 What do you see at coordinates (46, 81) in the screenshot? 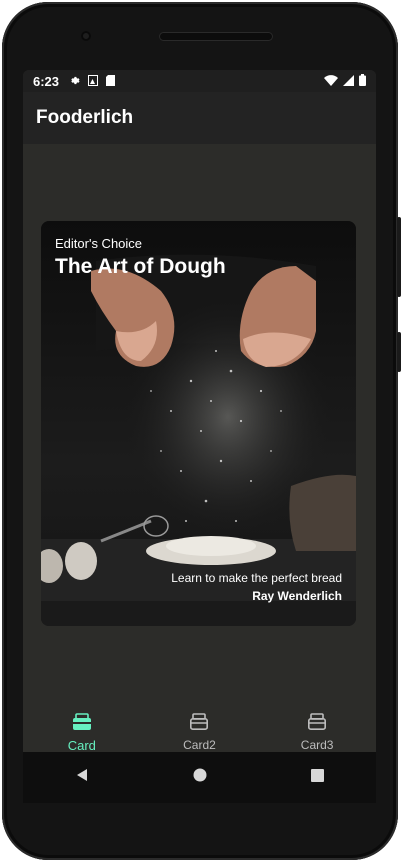
I see `status-time: 6:23` at bounding box center [46, 81].